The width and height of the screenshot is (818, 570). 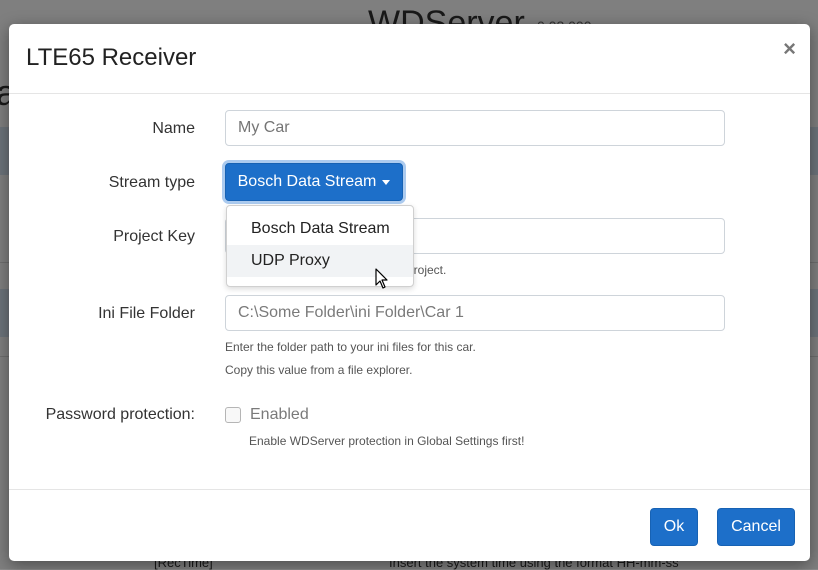 What do you see at coordinates (233, 415) in the screenshot?
I see `password-enabled-checkbox` at bounding box center [233, 415].